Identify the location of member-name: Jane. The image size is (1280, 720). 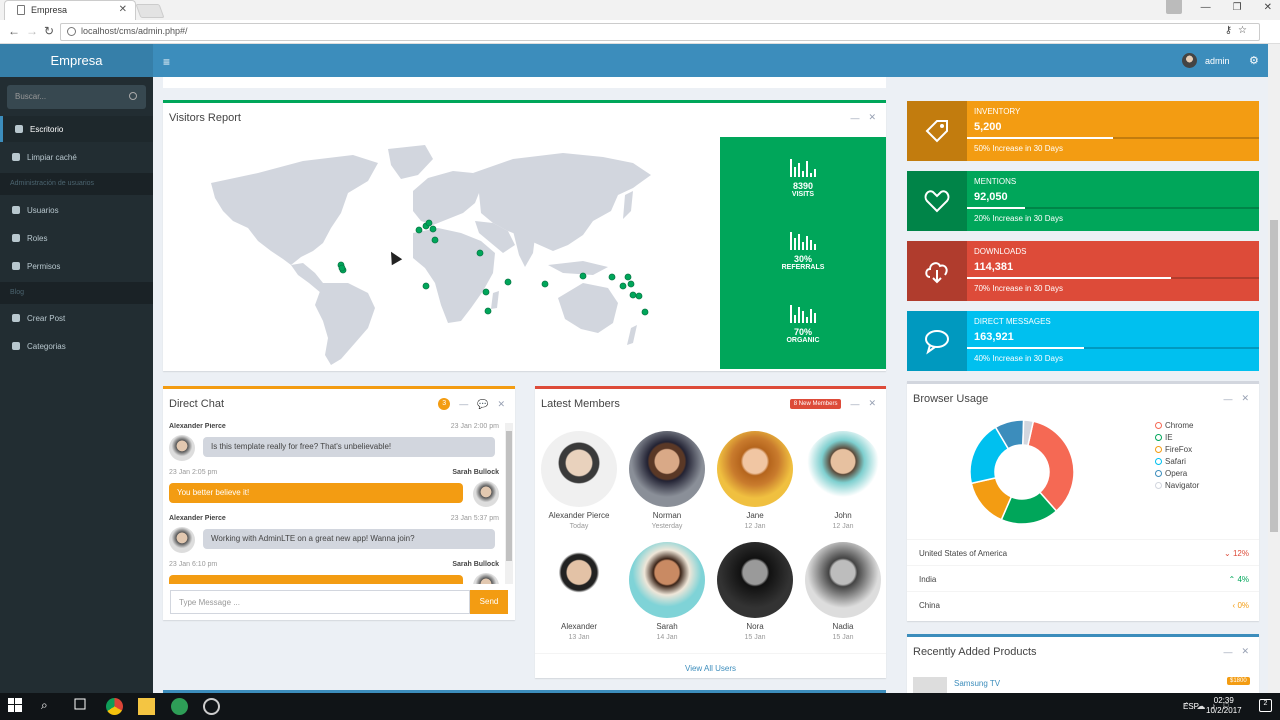
(755, 515).